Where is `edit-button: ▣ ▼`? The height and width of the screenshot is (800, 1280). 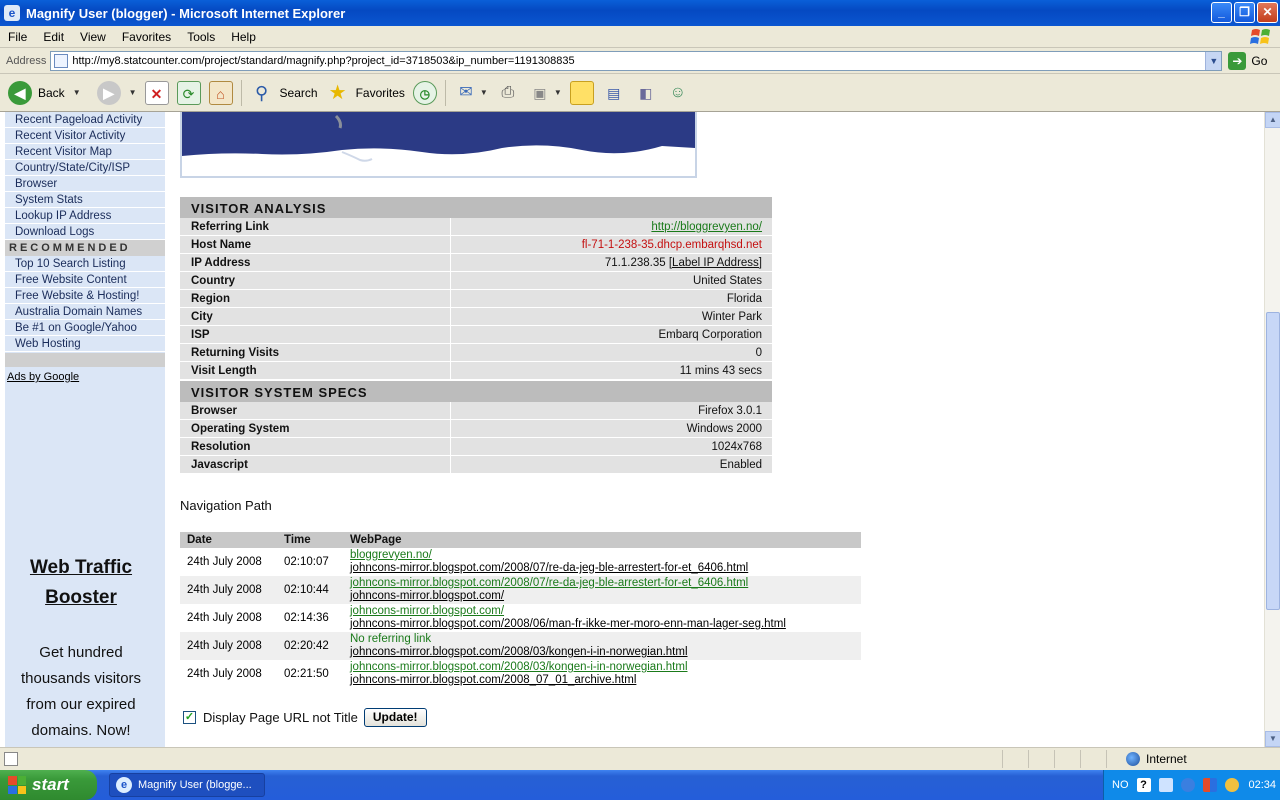
edit-button: ▣ ▼ is located at coordinates (545, 93).